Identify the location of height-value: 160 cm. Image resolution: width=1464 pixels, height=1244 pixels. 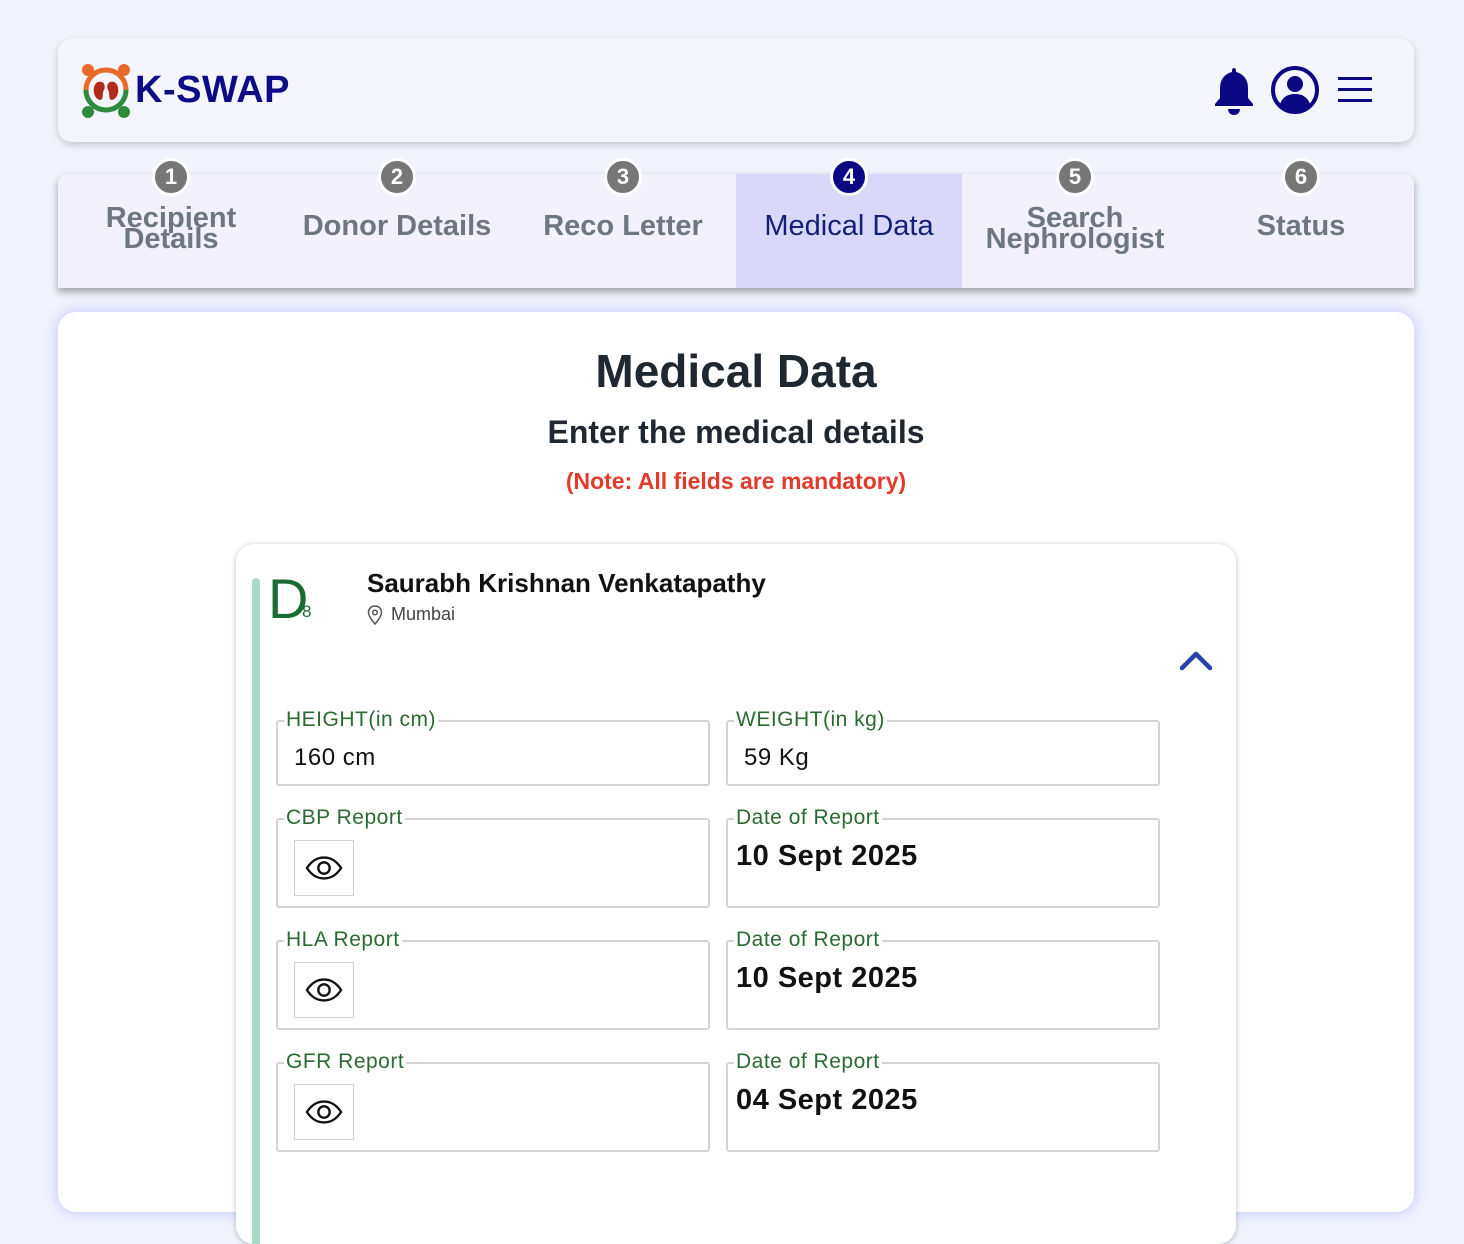
(335, 757).